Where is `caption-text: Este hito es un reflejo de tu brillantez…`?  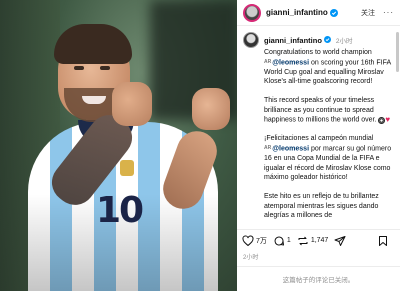 caption-text: Este hito es un reflejo de tu brillantez… is located at coordinates (321, 206).